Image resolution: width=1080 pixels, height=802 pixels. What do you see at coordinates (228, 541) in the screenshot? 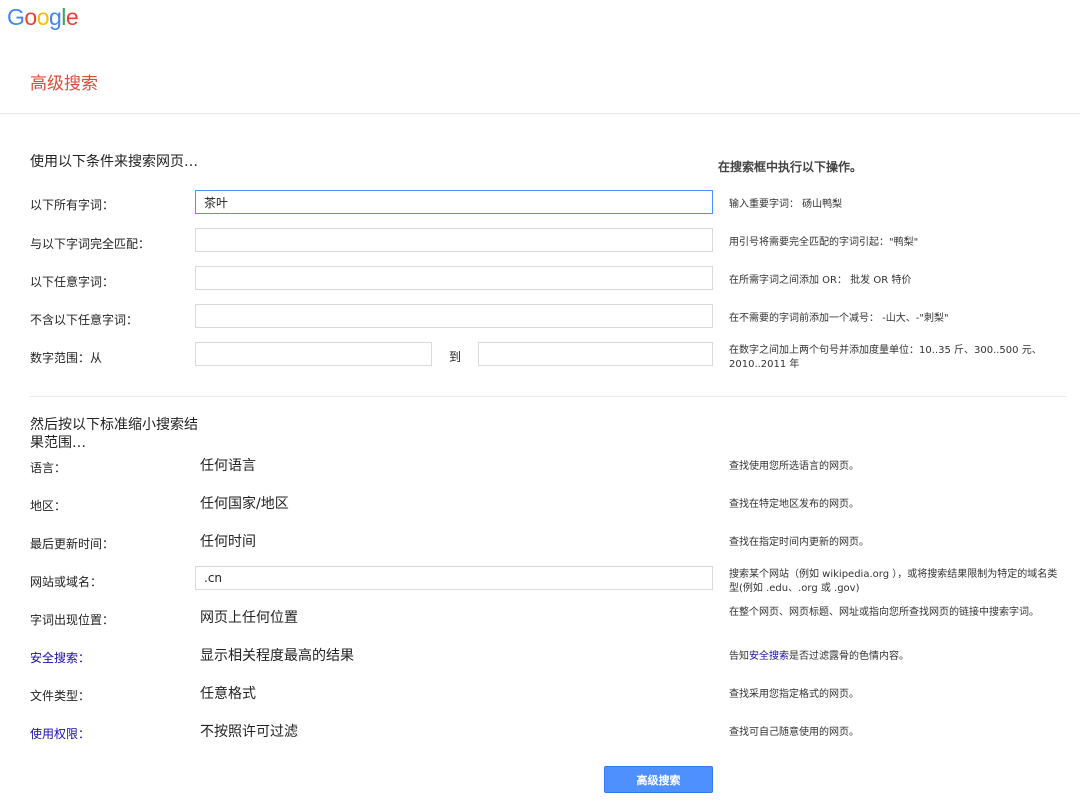
I see `last-update-select: 任何时间` at bounding box center [228, 541].